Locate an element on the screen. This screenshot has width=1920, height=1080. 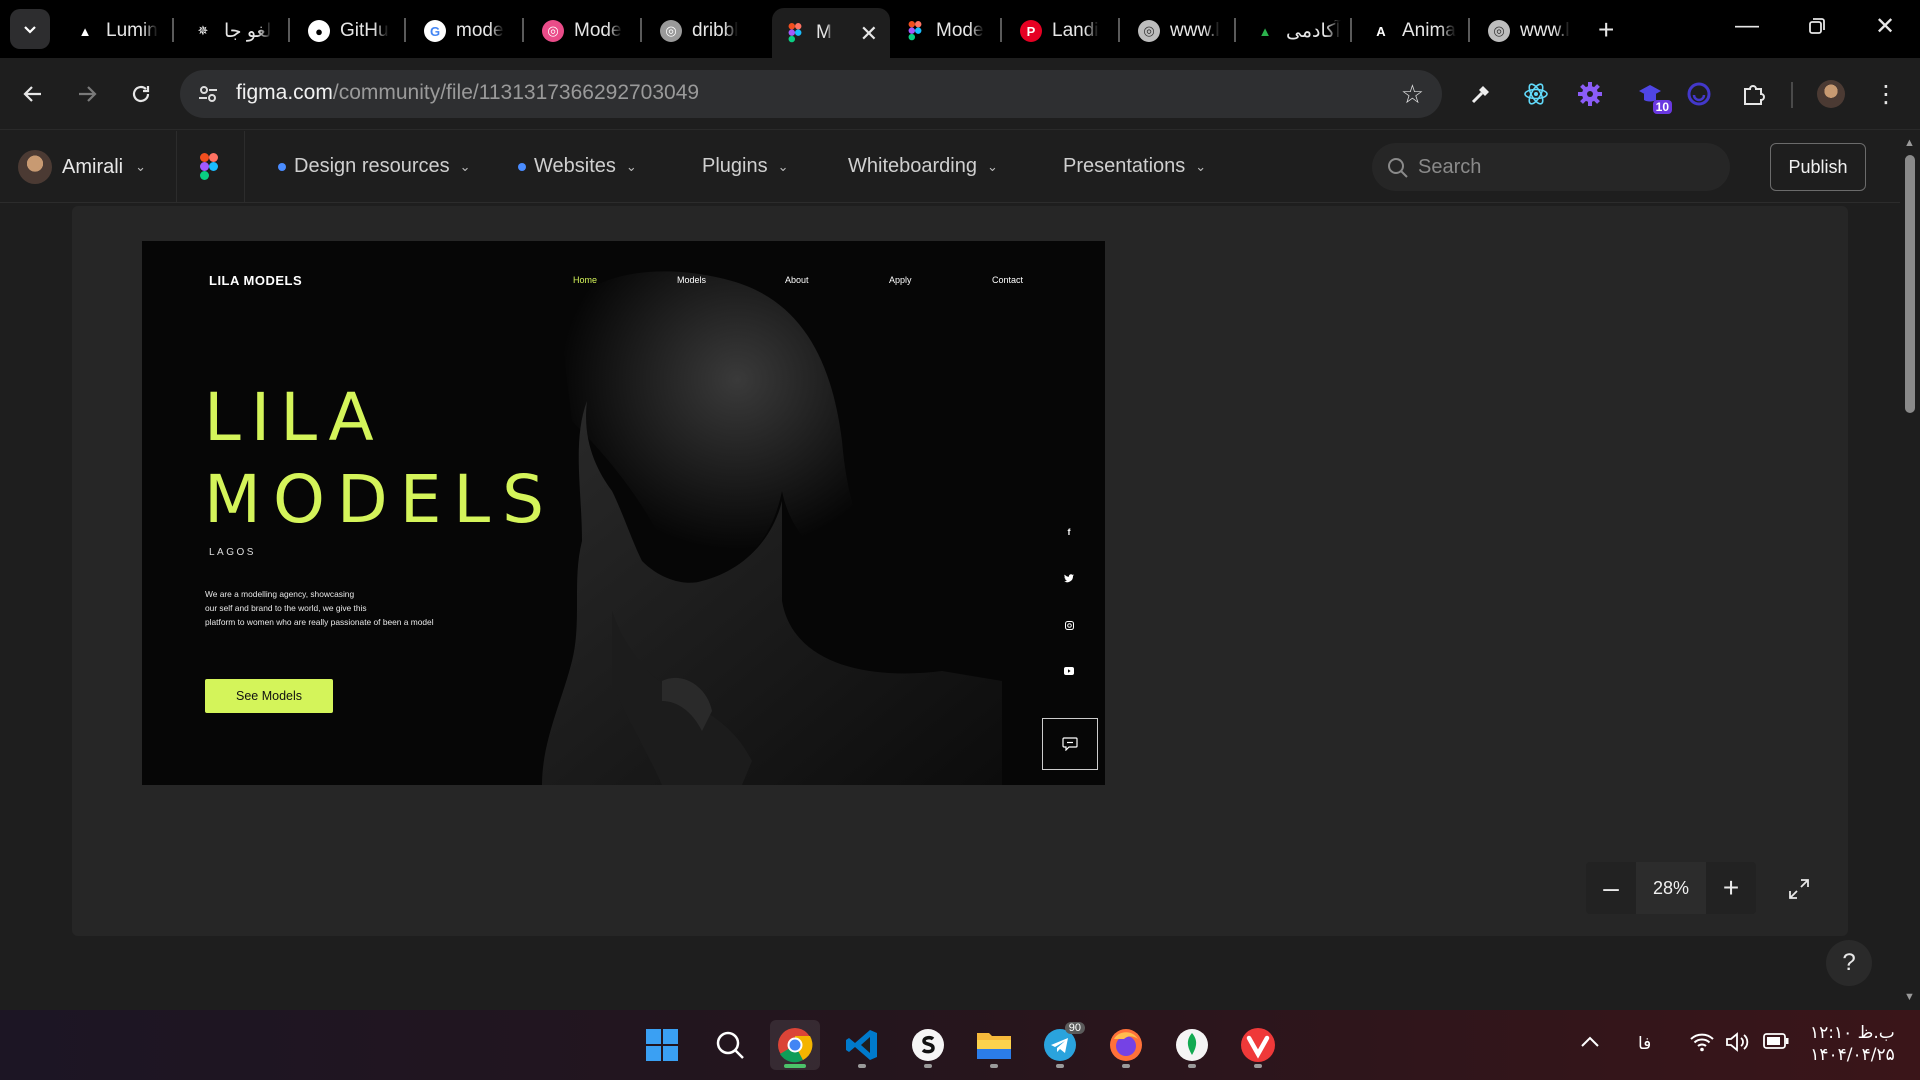
clock-time: ۱۲:۱۰ ب.ظ is located at coordinates (1852, 1033).